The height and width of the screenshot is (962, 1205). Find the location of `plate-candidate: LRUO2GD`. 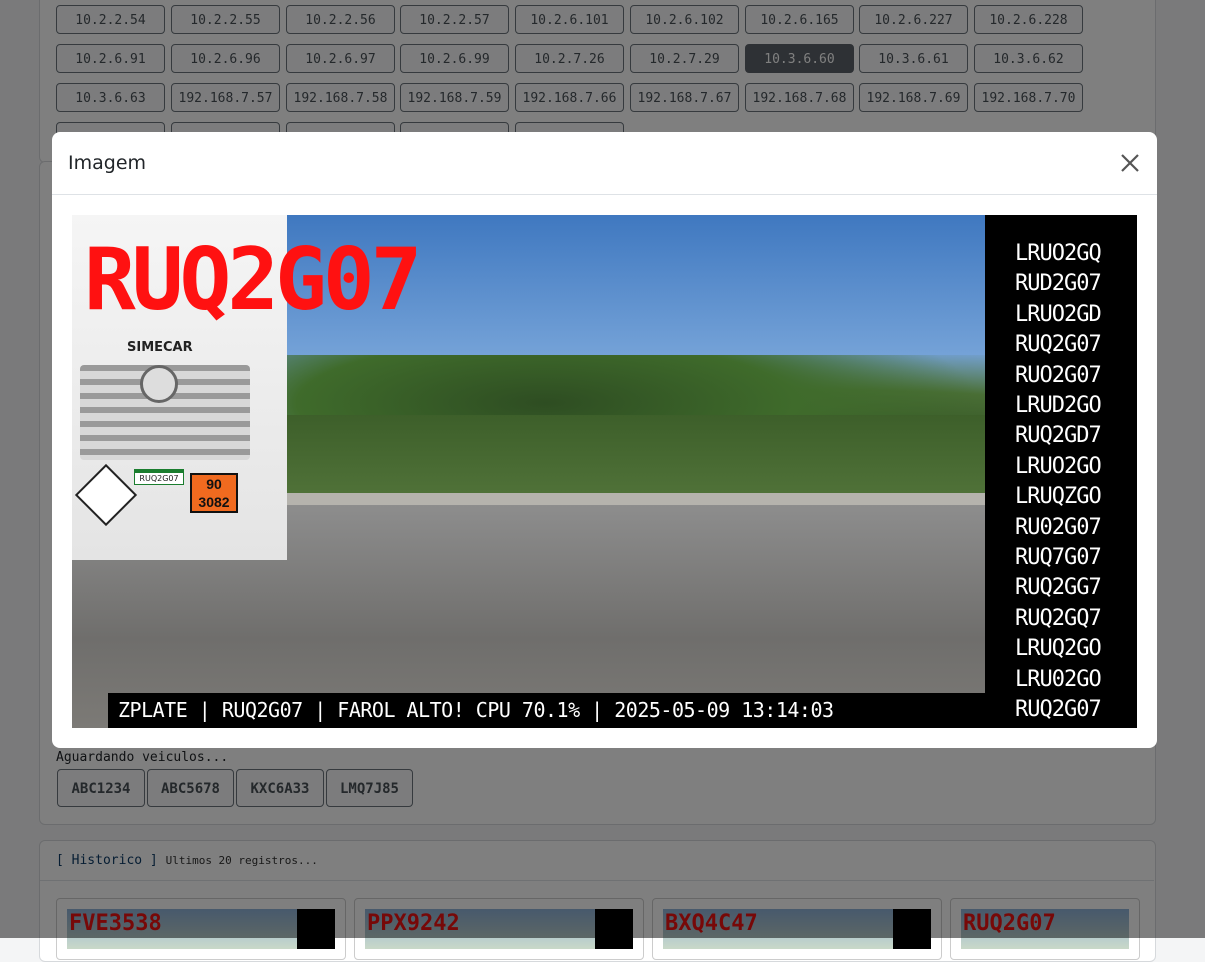

plate-candidate: LRUO2GD is located at coordinates (1058, 314).